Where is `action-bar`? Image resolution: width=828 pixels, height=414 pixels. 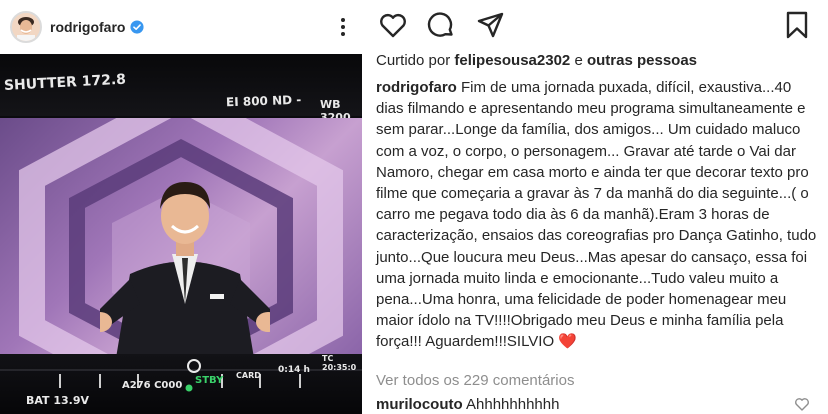
action-bar is located at coordinates (594, 26).